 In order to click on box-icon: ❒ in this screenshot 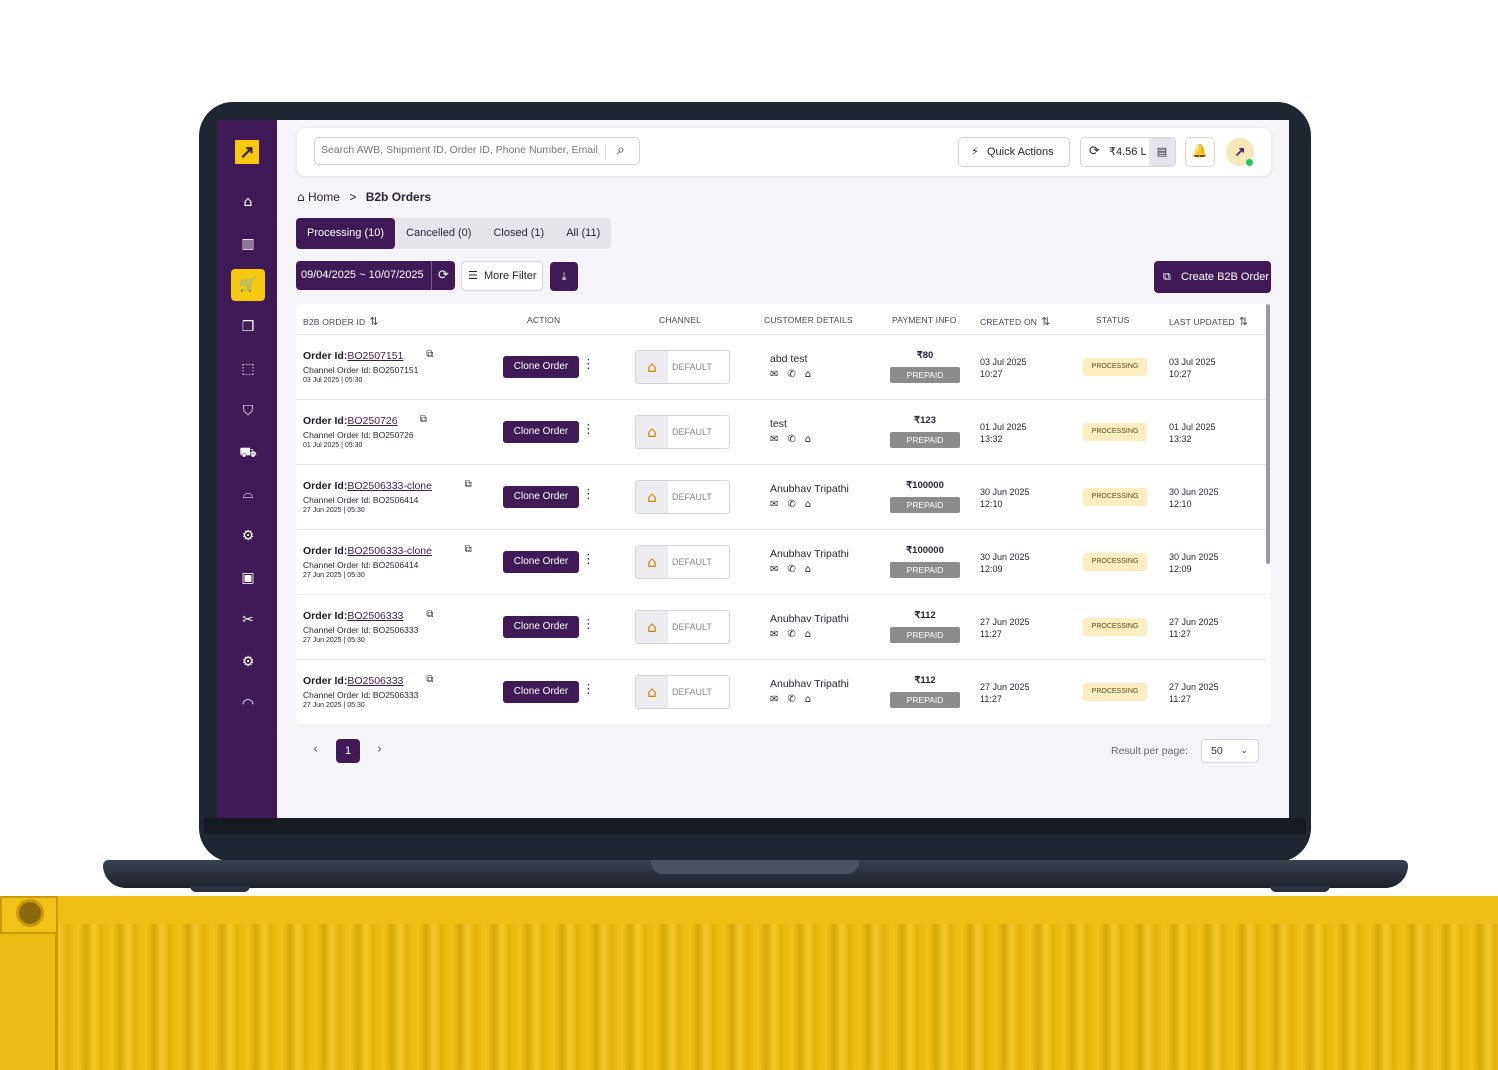, I will do `click(248, 327)`.